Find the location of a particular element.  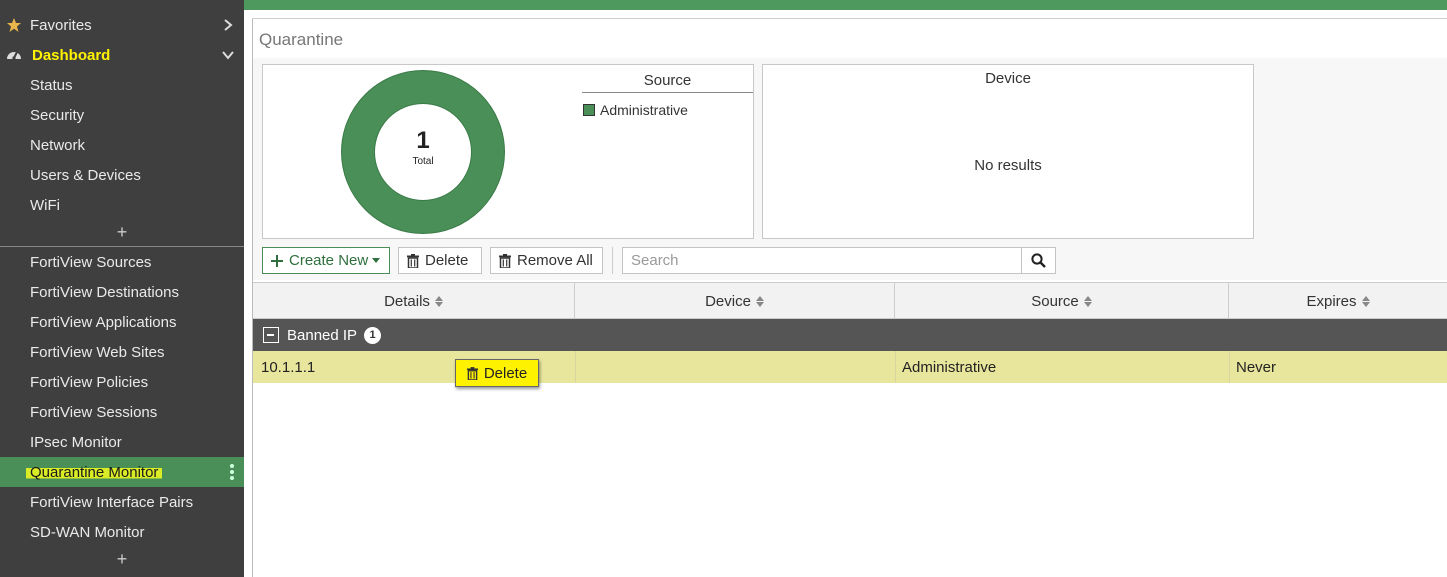

sidebar-item-label: Users & Devices is located at coordinates (85, 175).